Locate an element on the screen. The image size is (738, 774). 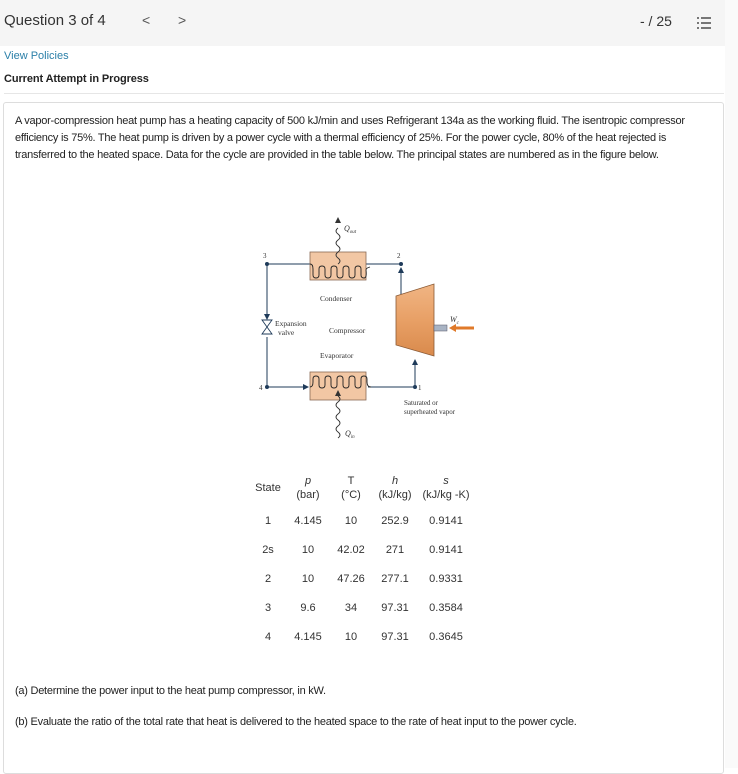
cell: 277.1 is located at coordinates (395, 578).